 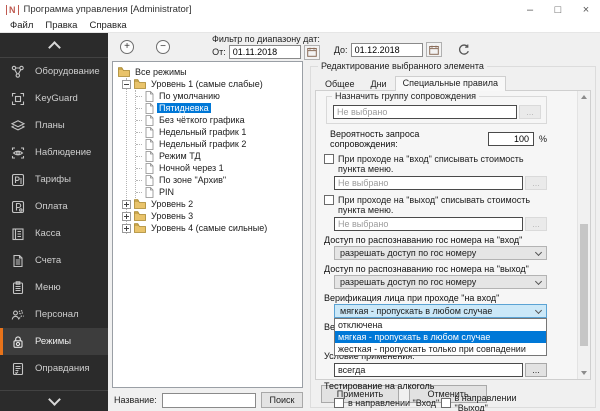 What do you see at coordinates (50, 125) in the screenshot?
I see `sidebar-item-label: Планы` at bounding box center [50, 125].